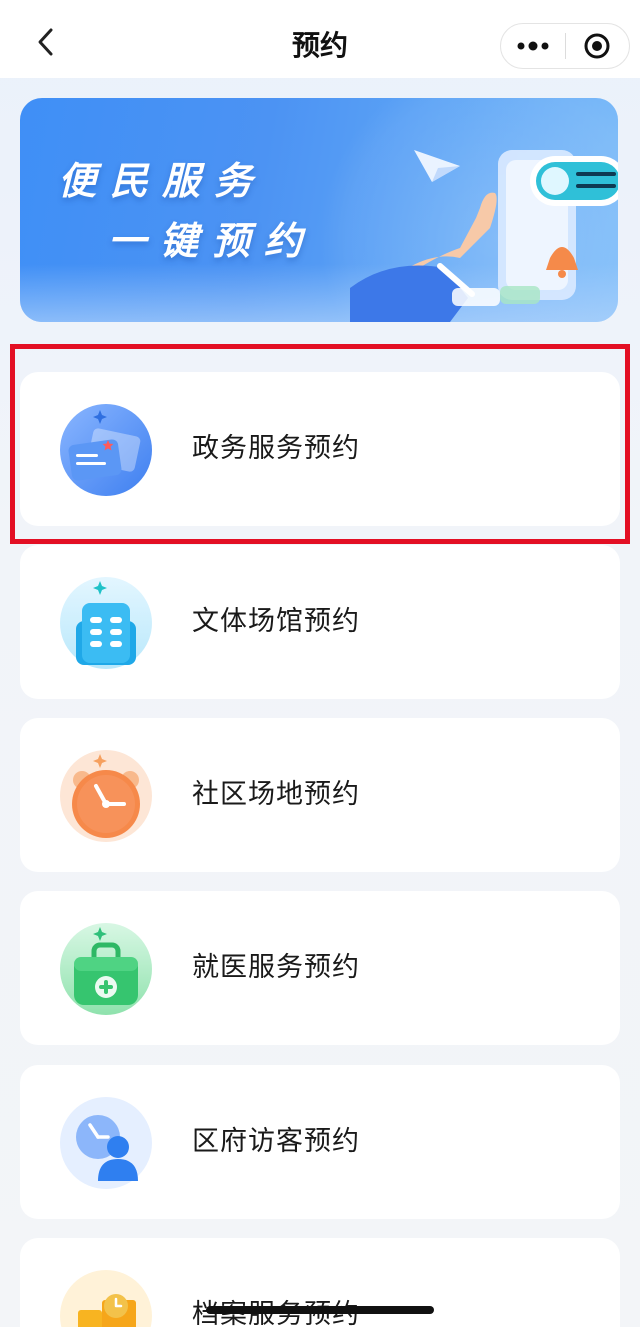 This screenshot has width=640, height=1327. I want to click on back-button, so click(46, 42).